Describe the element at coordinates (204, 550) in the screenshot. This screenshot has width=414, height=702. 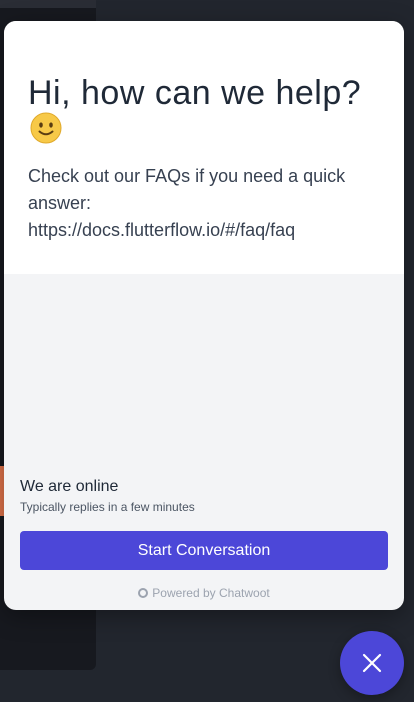
I see `start-conversation-button: Start Conversation` at that location.